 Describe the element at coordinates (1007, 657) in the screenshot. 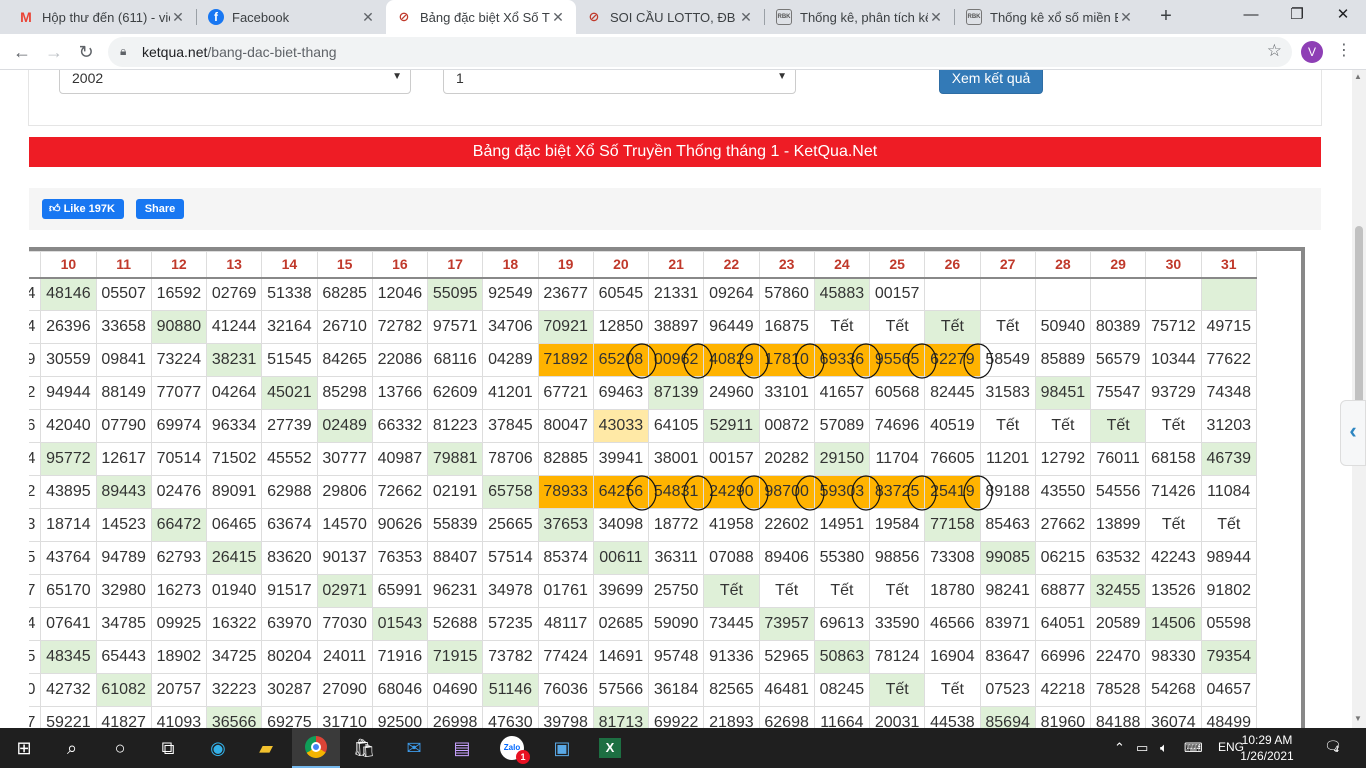

I see `result-cell: 83647` at that location.